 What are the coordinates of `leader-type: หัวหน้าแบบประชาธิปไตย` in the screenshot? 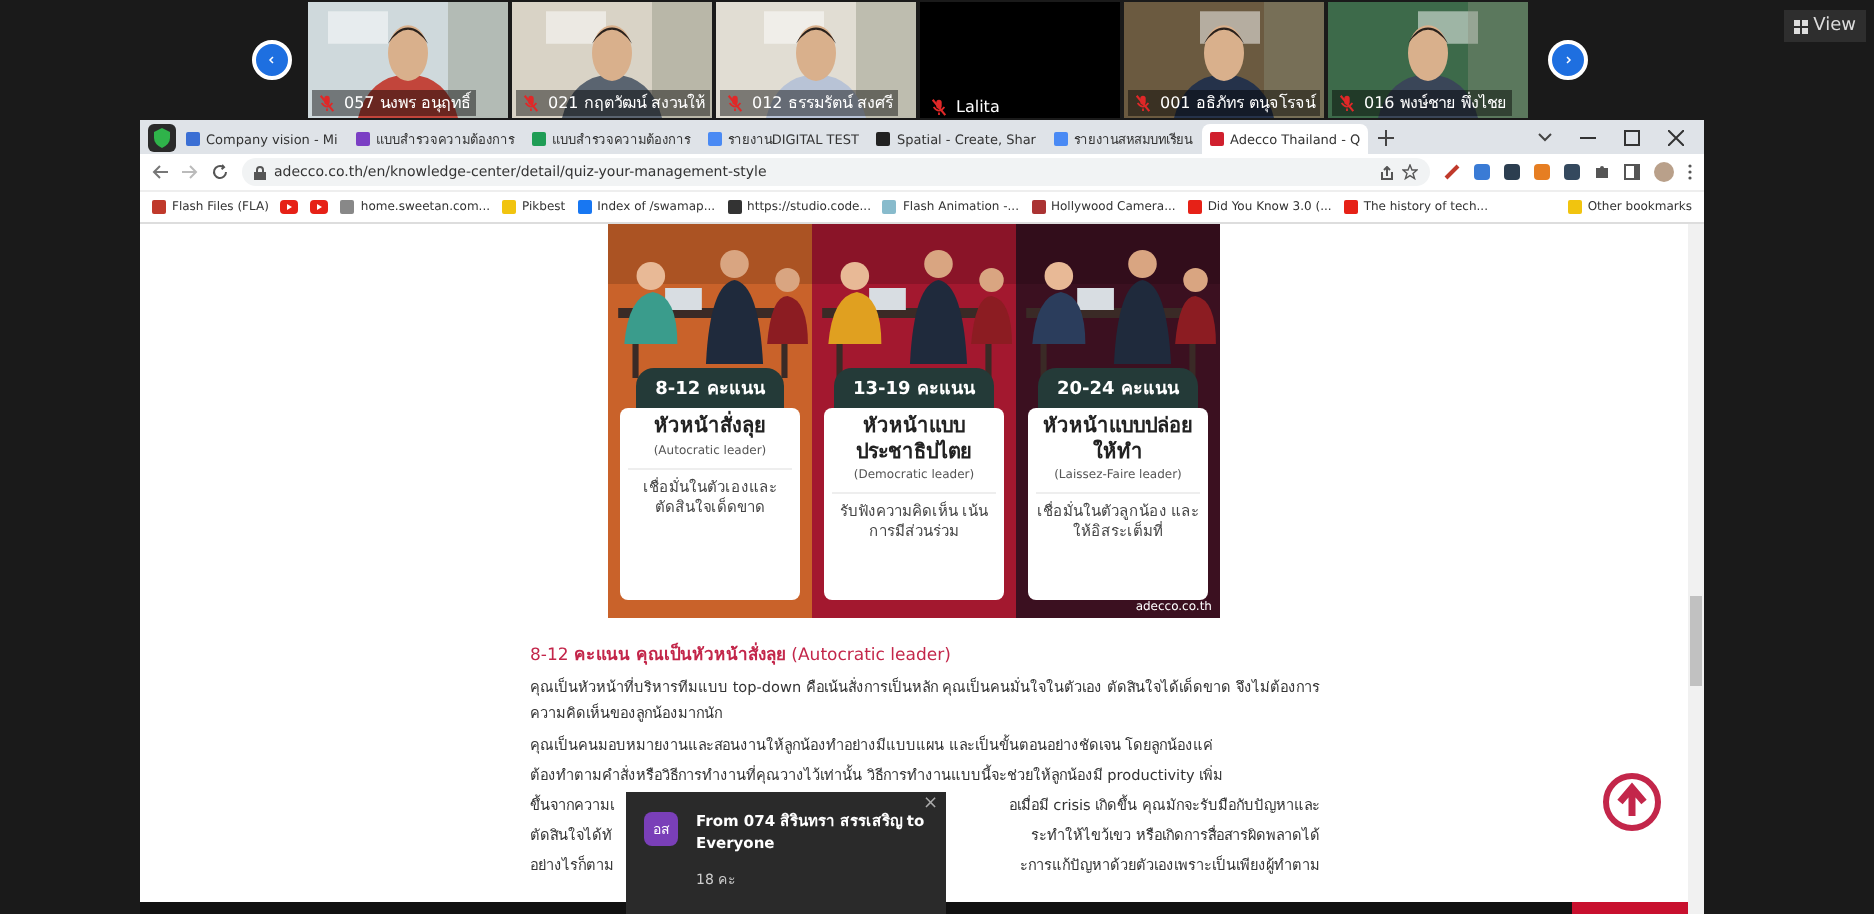 It's located at (914, 441).